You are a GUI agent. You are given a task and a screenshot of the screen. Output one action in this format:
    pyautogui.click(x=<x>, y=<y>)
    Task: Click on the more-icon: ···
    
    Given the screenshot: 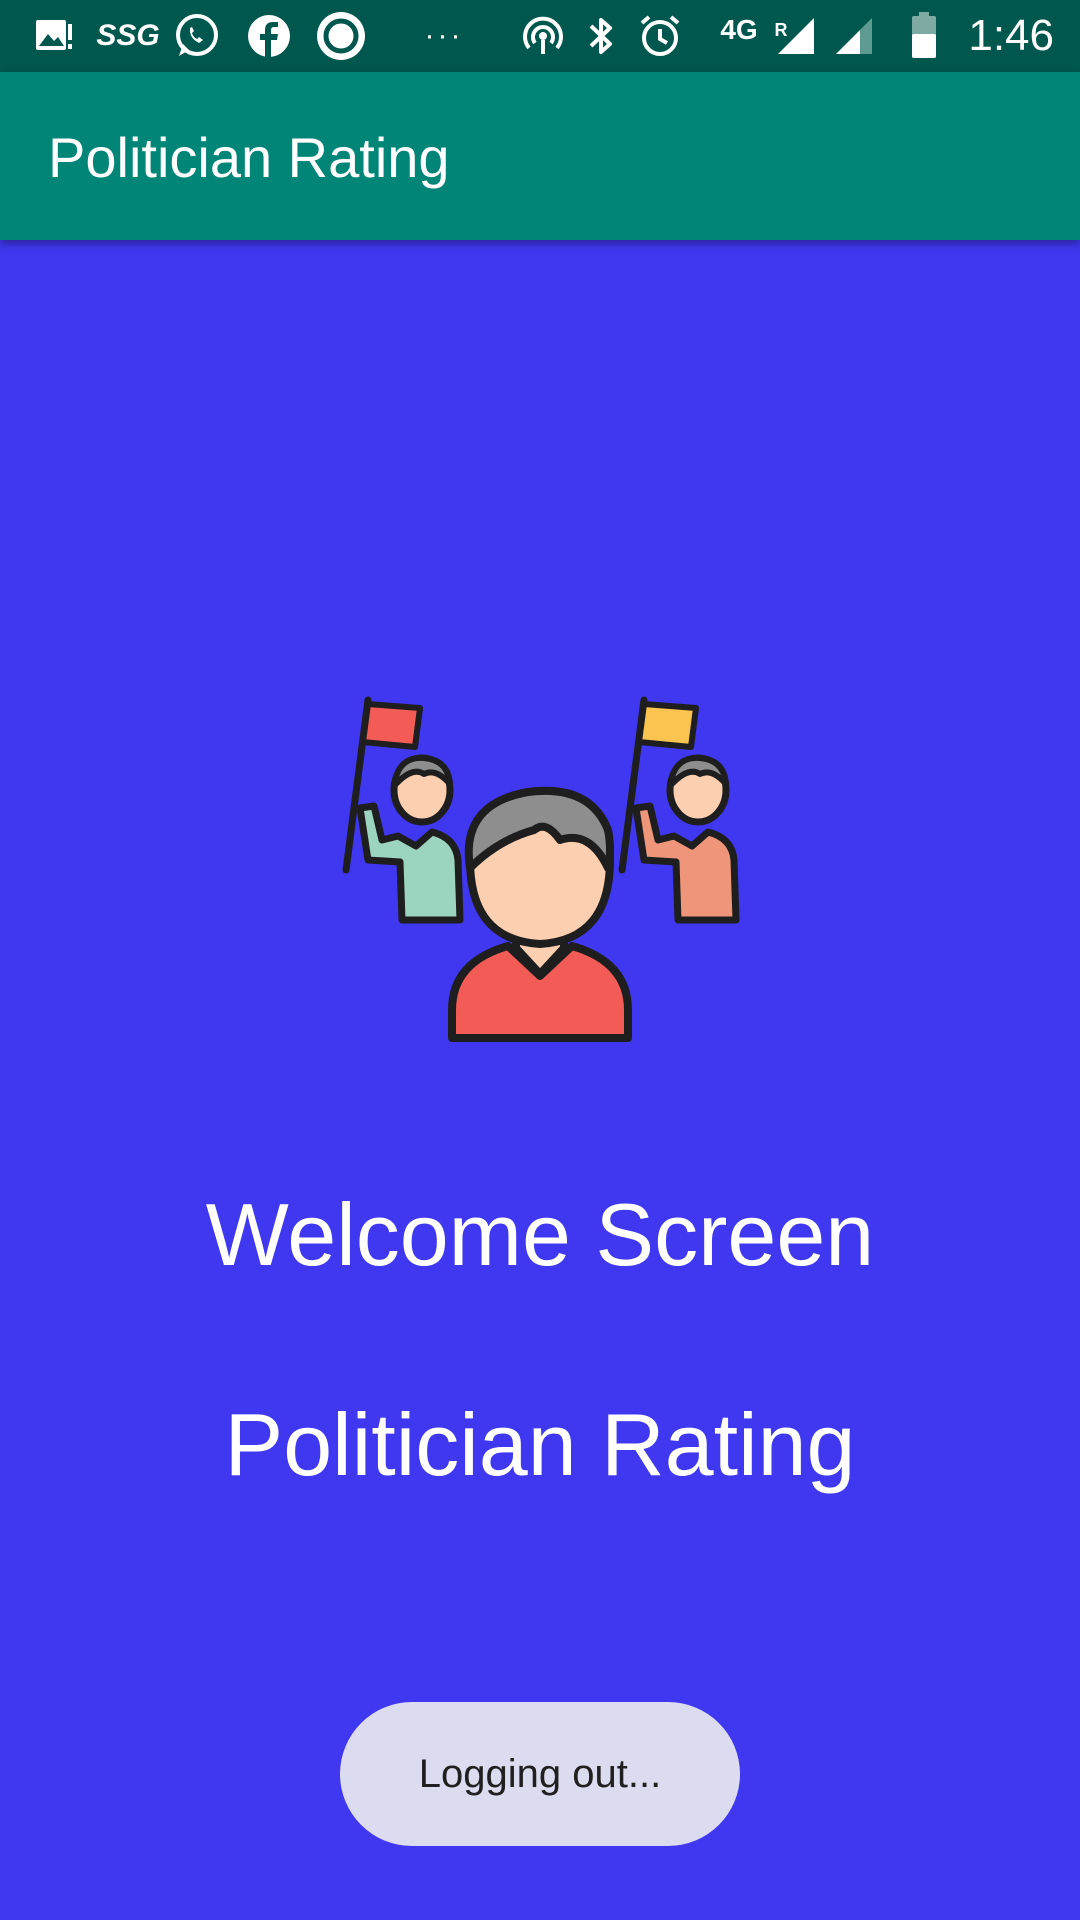 What is the action you would take?
    pyautogui.click(x=444, y=35)
    